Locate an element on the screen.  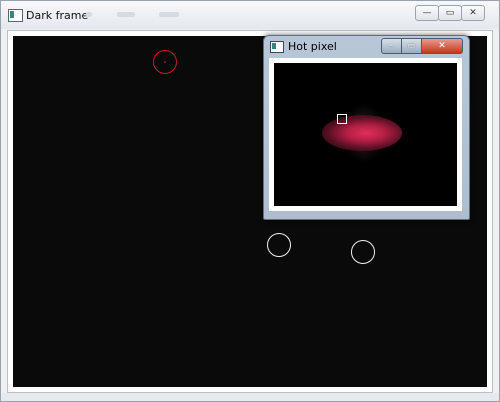
minimize-button: – is located at coordinates (391, 46).